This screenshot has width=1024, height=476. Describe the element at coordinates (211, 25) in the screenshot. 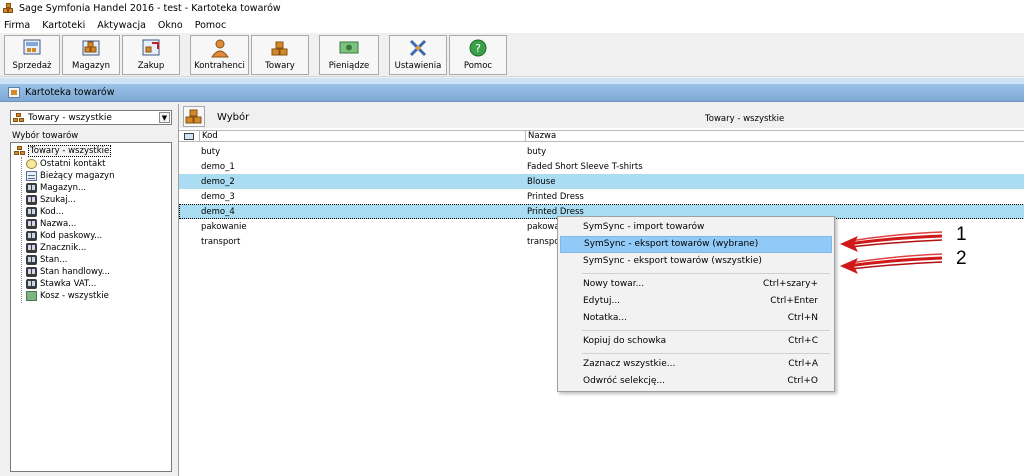

I see `menu-pomoc: Pomoc` at that location.